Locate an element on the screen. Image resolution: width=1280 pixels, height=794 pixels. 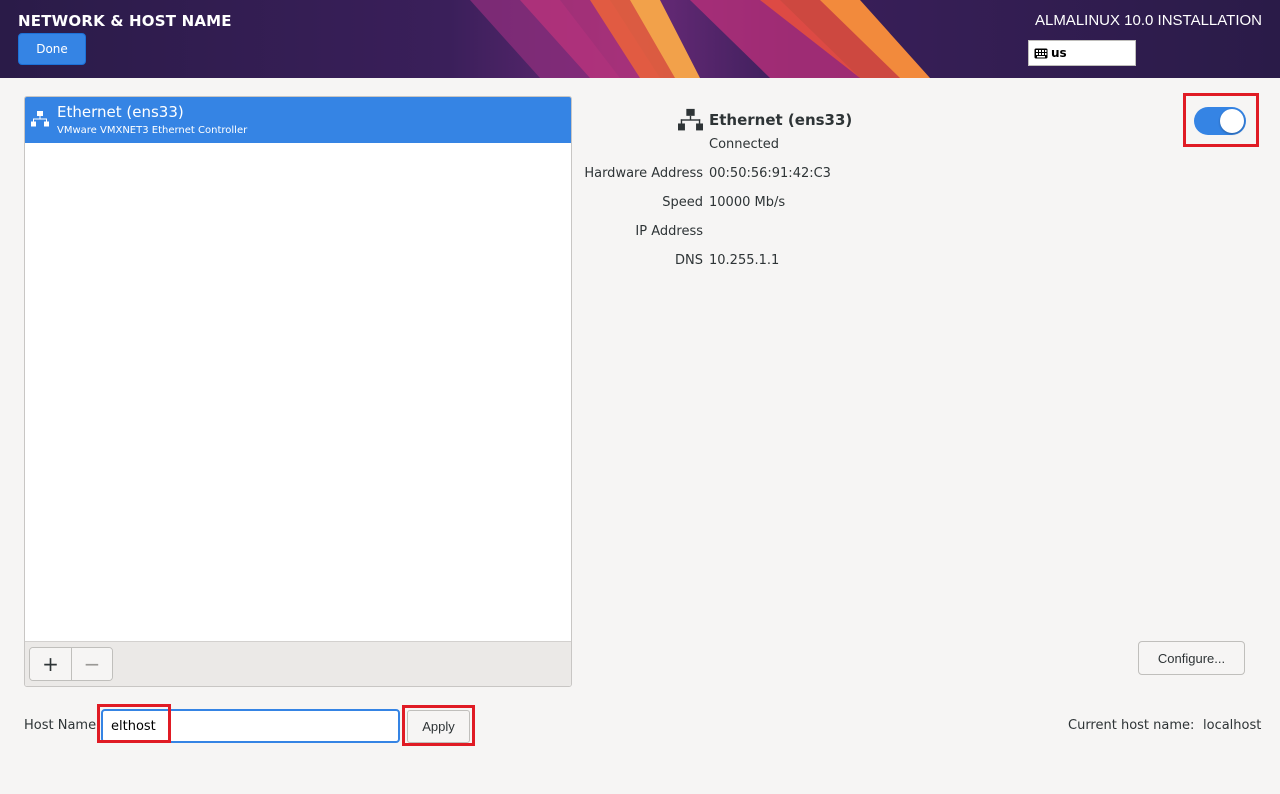
add-remove-group: + − is located at coordinates (71, 664).